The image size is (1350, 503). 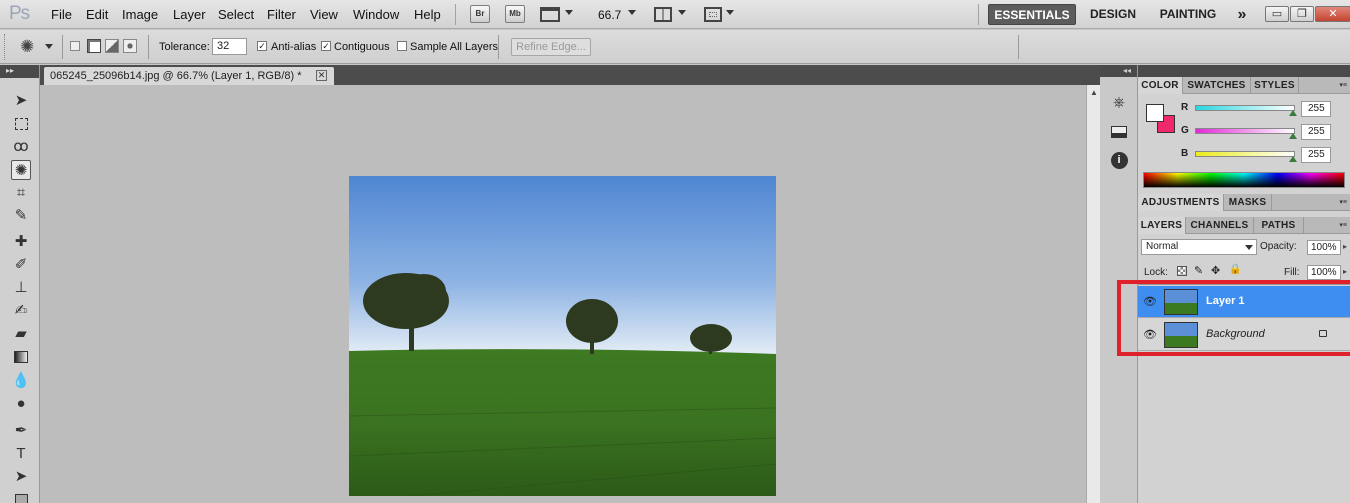 I want to click on menu-file: File, so click(x=61, y=14).